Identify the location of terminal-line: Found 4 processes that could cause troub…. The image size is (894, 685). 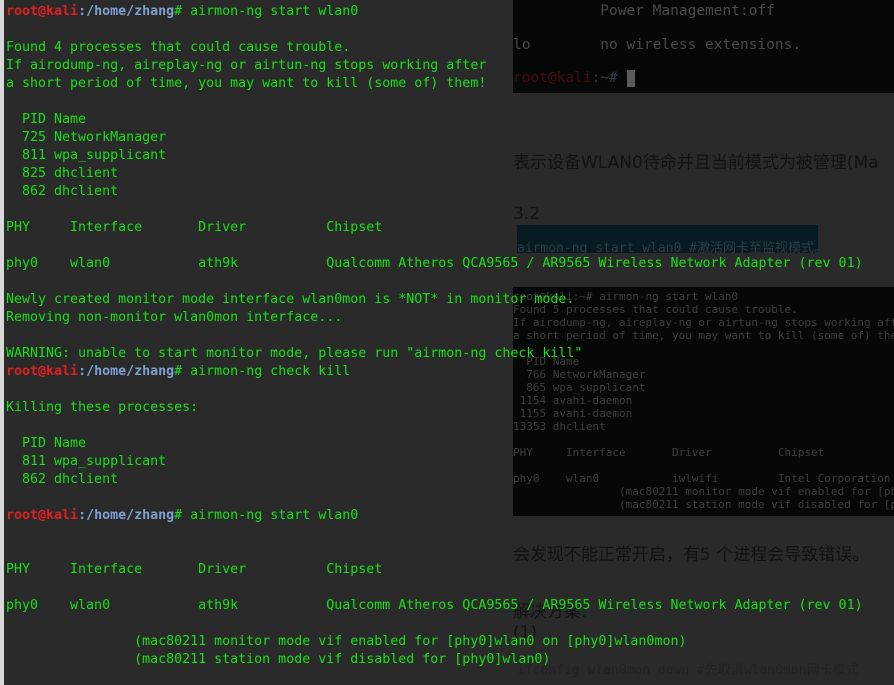
(434, 48).